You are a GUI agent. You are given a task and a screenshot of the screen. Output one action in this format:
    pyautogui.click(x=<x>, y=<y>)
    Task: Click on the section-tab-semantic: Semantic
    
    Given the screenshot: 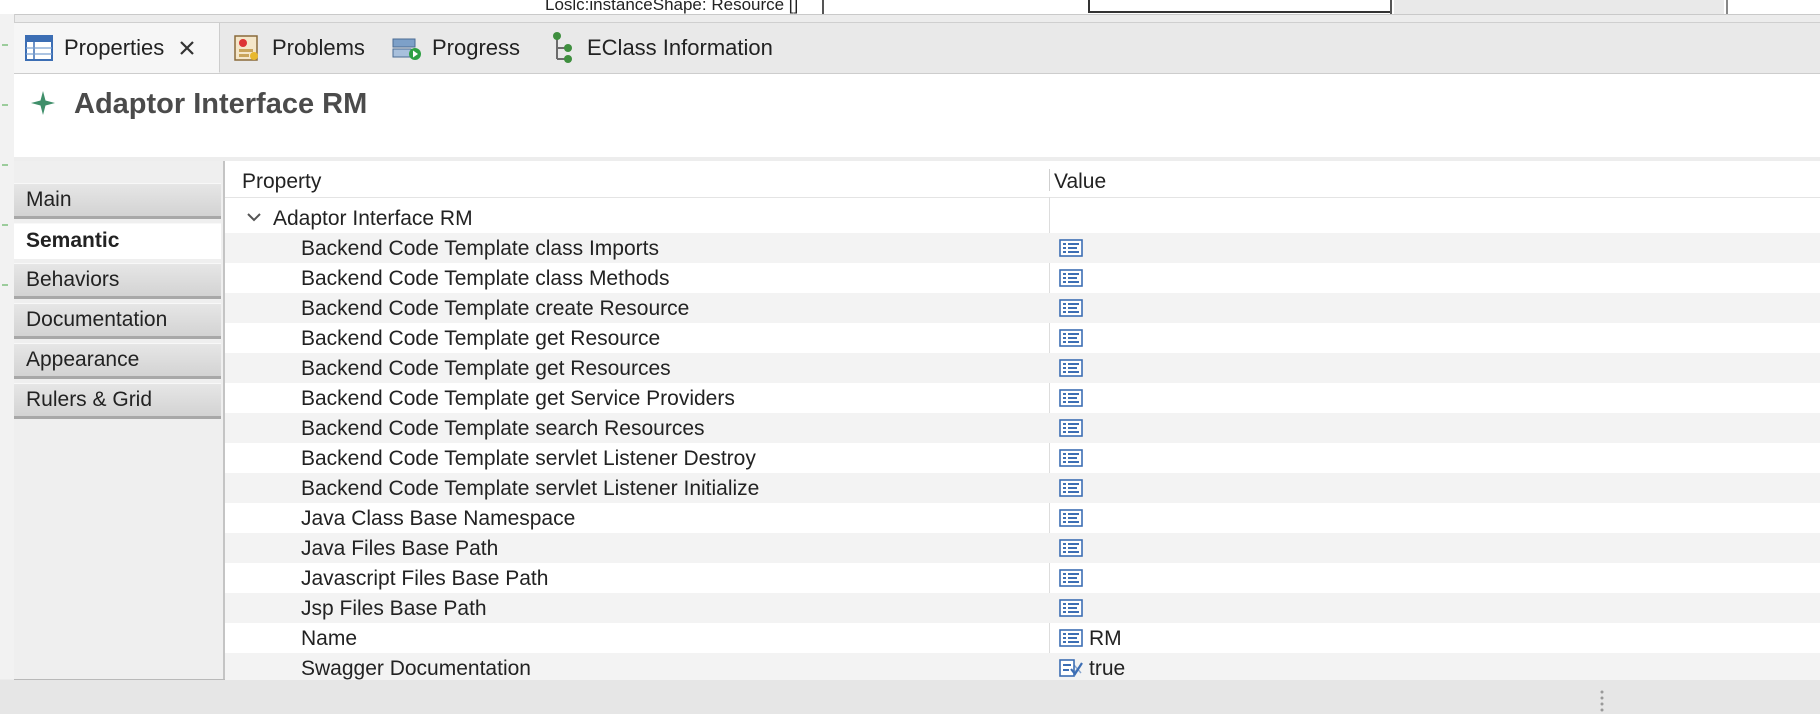 What is the action you would take?
    pyautogui.click(x=117, y=241)
    